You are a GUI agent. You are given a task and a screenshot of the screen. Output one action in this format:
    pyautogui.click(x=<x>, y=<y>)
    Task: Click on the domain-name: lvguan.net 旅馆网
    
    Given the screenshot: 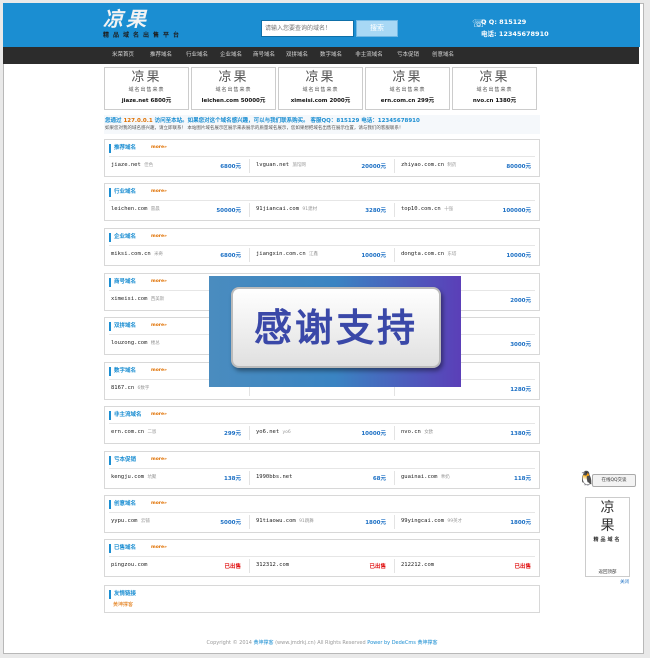 What is the action you would take?
    pyautogui.click(x=281, y=165)
    